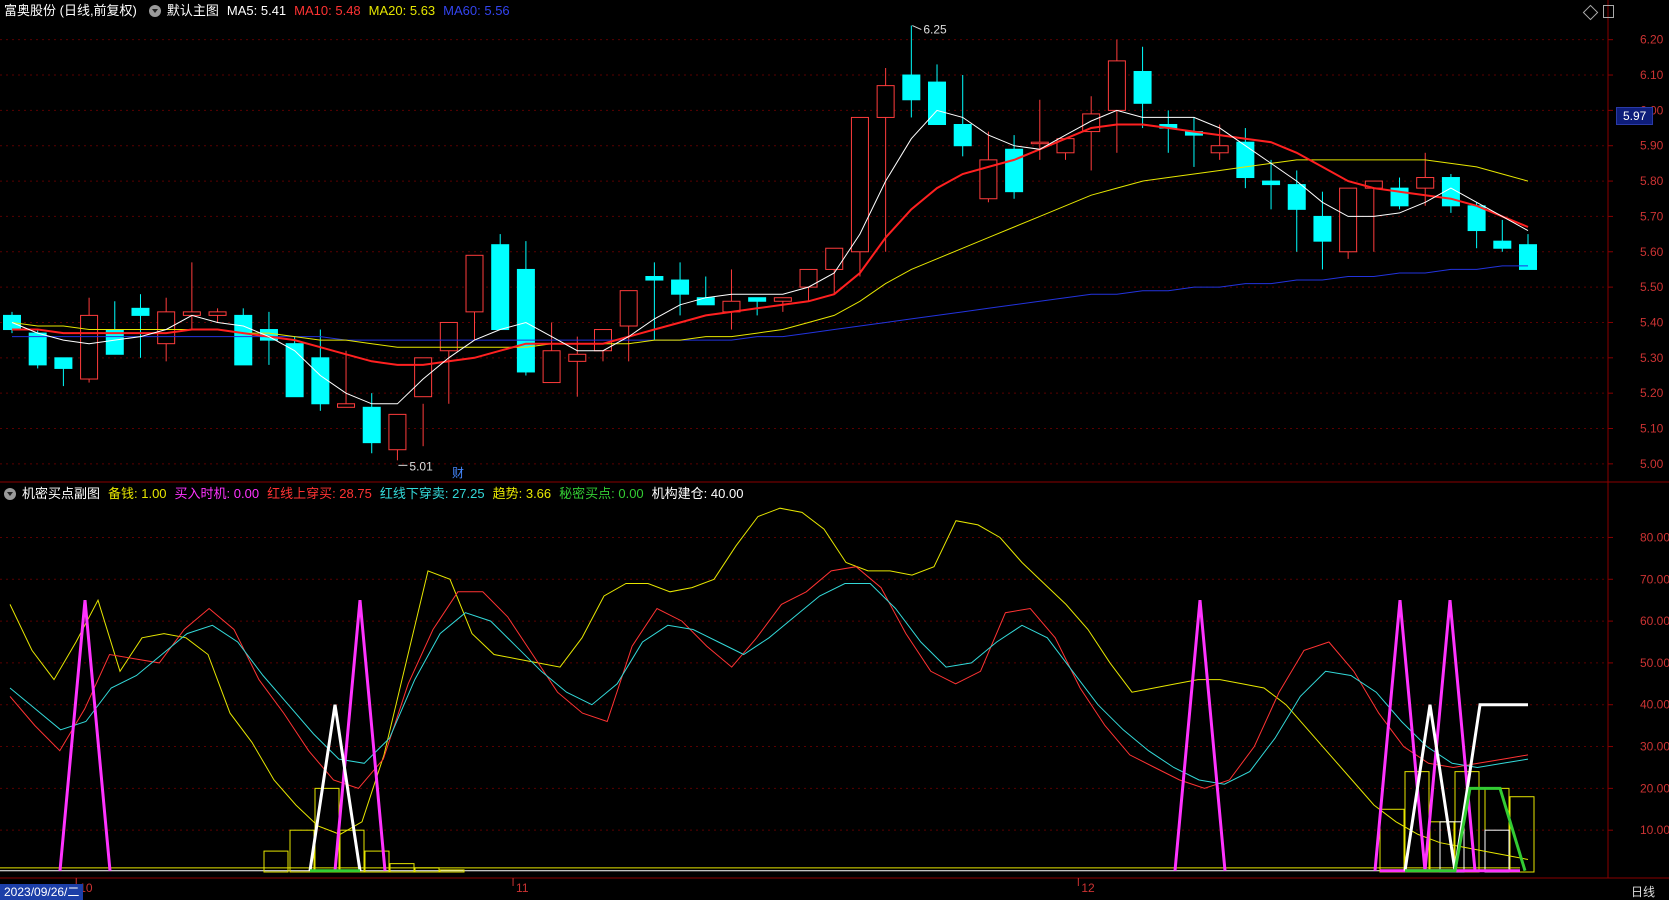 This screenshot has width=1669, height=900. I want to click on stock-title: 富奥股份 (日线,前复权), so click(70, 11).